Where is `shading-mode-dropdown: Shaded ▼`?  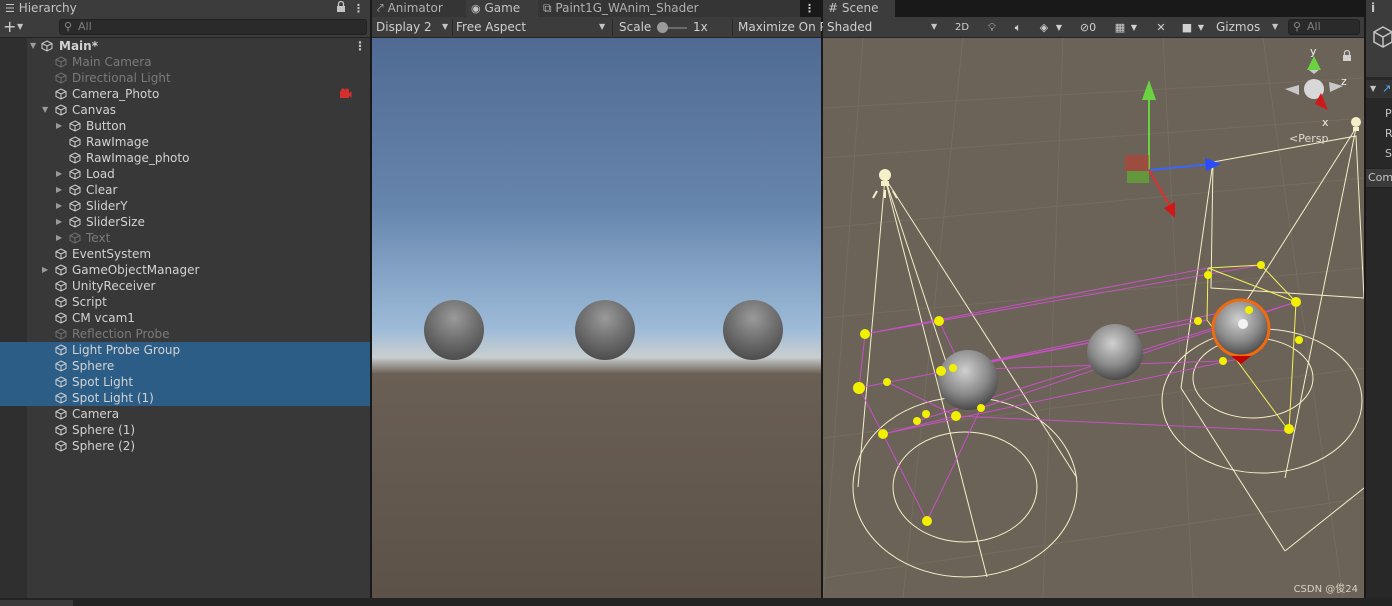
shading-mode-dropdown: Shaded ▼ is located at coordinates (884, 27).